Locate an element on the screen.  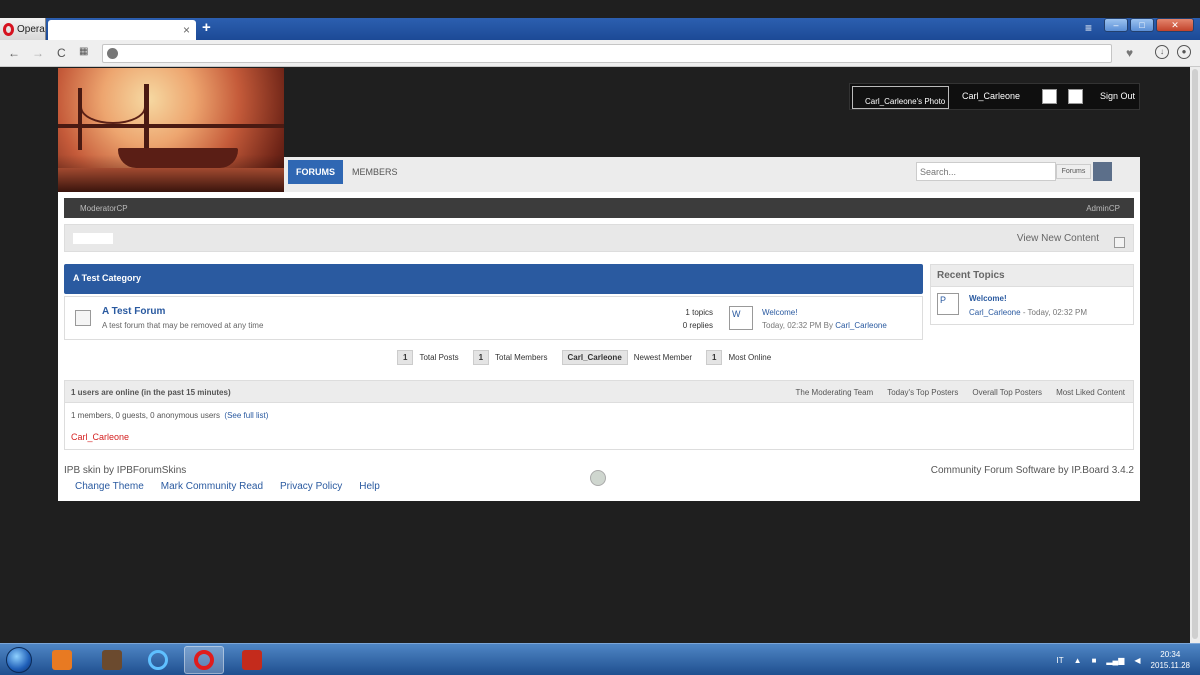
tab-forums: FORUMS is located at coordinates (315, 172).